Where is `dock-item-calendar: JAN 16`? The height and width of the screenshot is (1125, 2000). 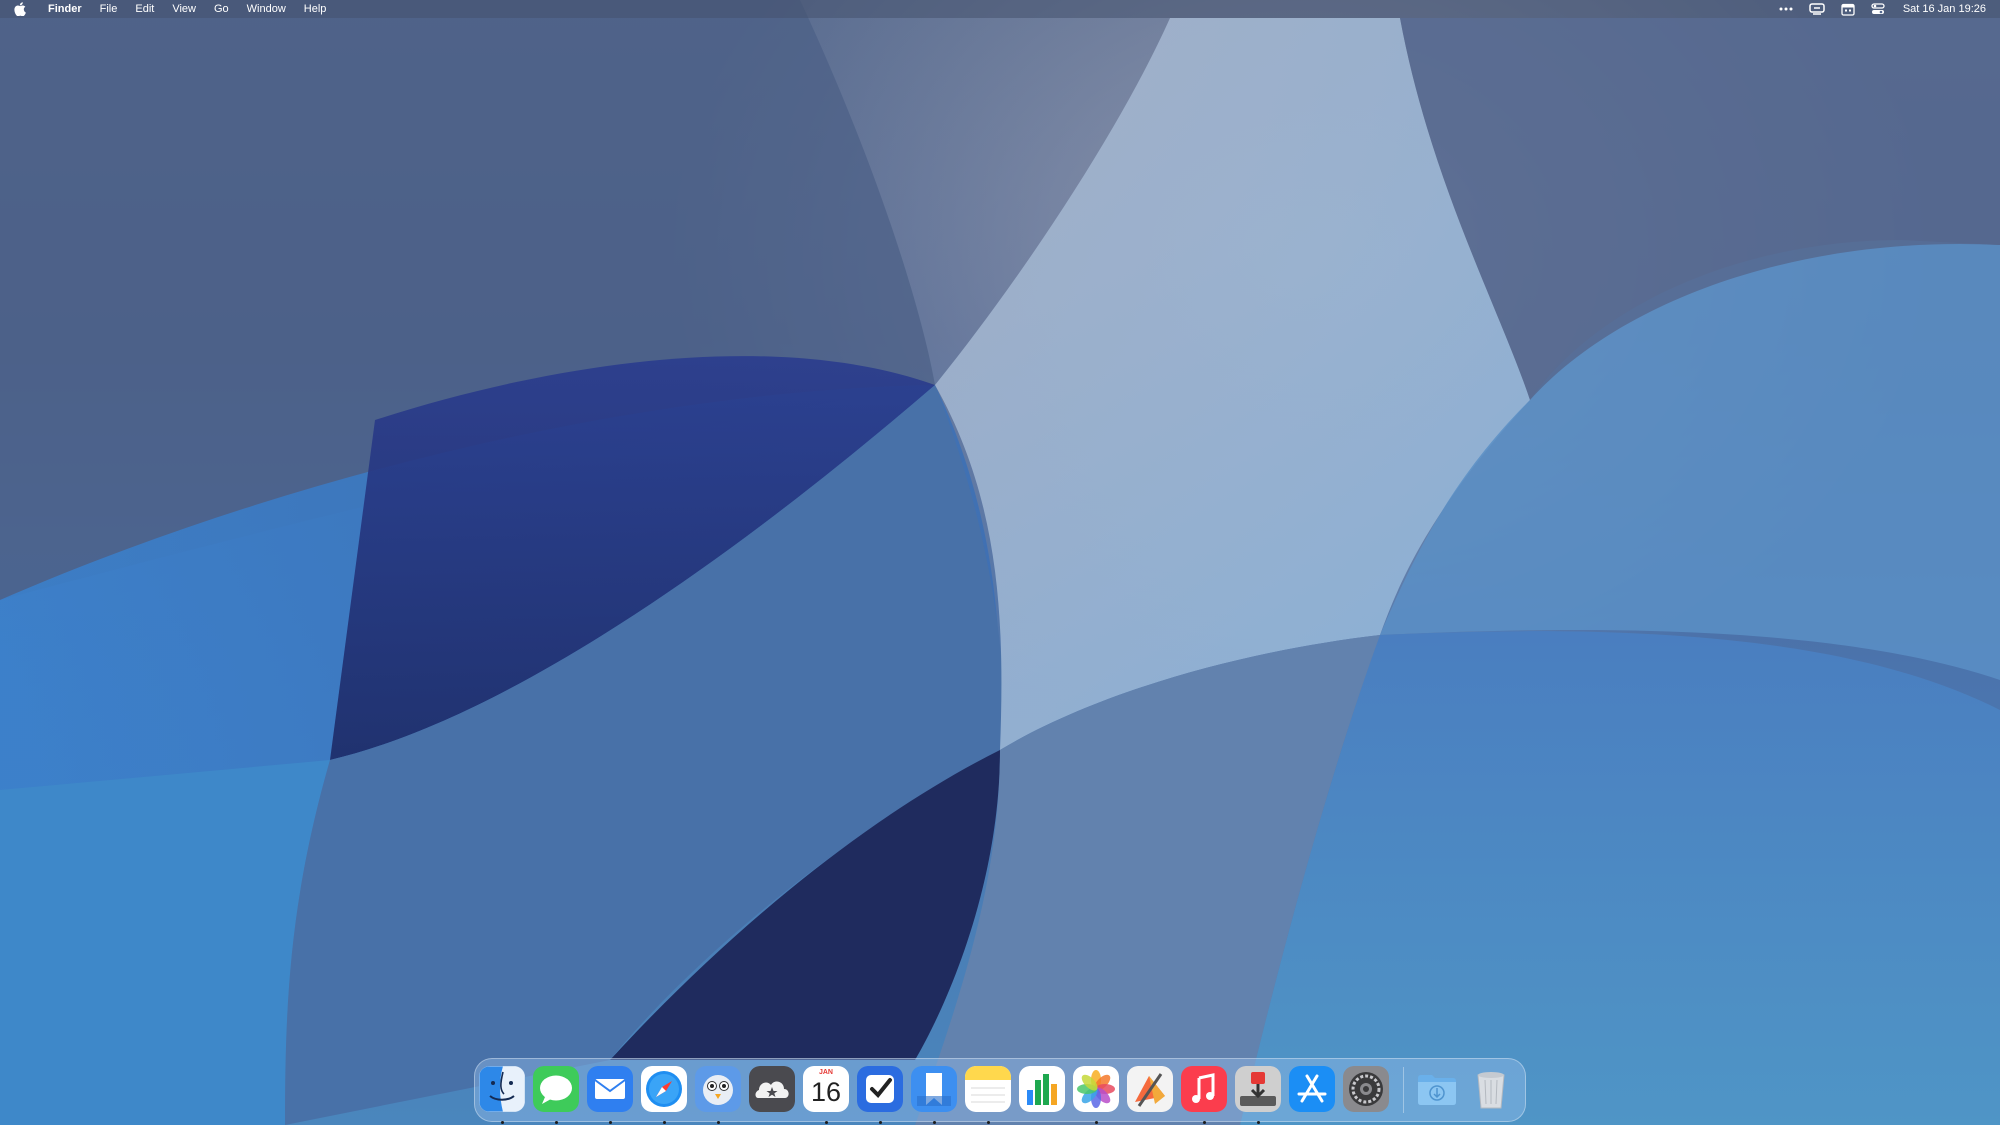
dock-item-calendar: JAN 16 is located at coordinates (827, 1095).